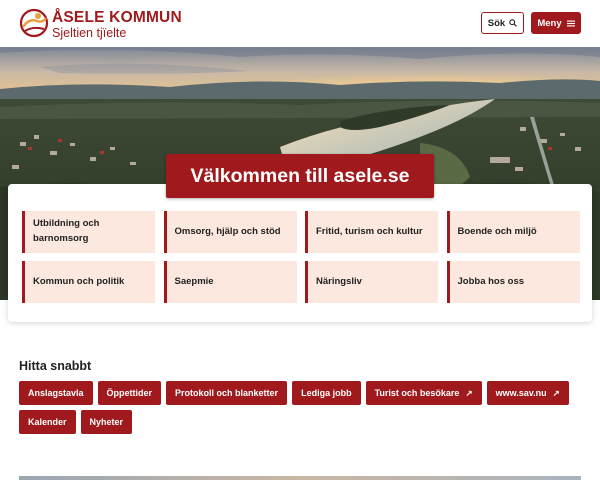  I want to click on quick-link-label: Lediga jobb, so click(326, 393).